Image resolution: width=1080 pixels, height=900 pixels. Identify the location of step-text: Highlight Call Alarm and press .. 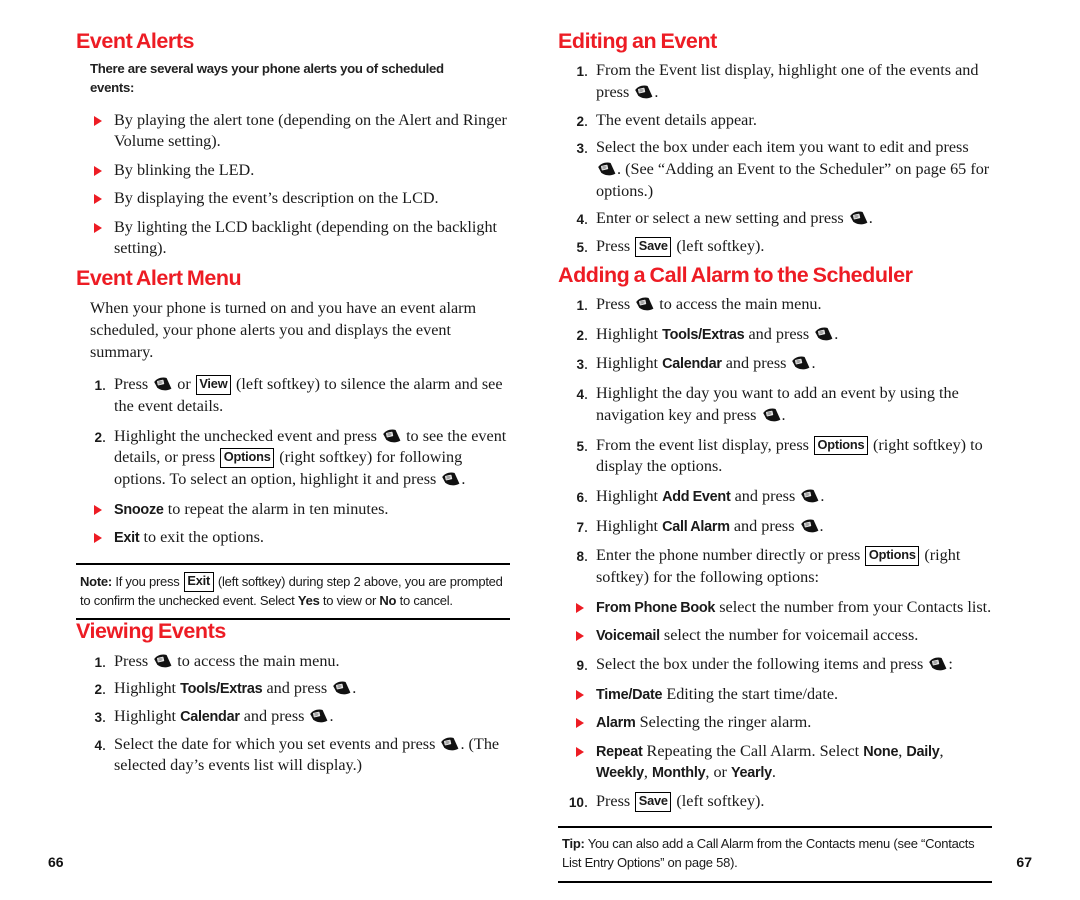
(710, 525).